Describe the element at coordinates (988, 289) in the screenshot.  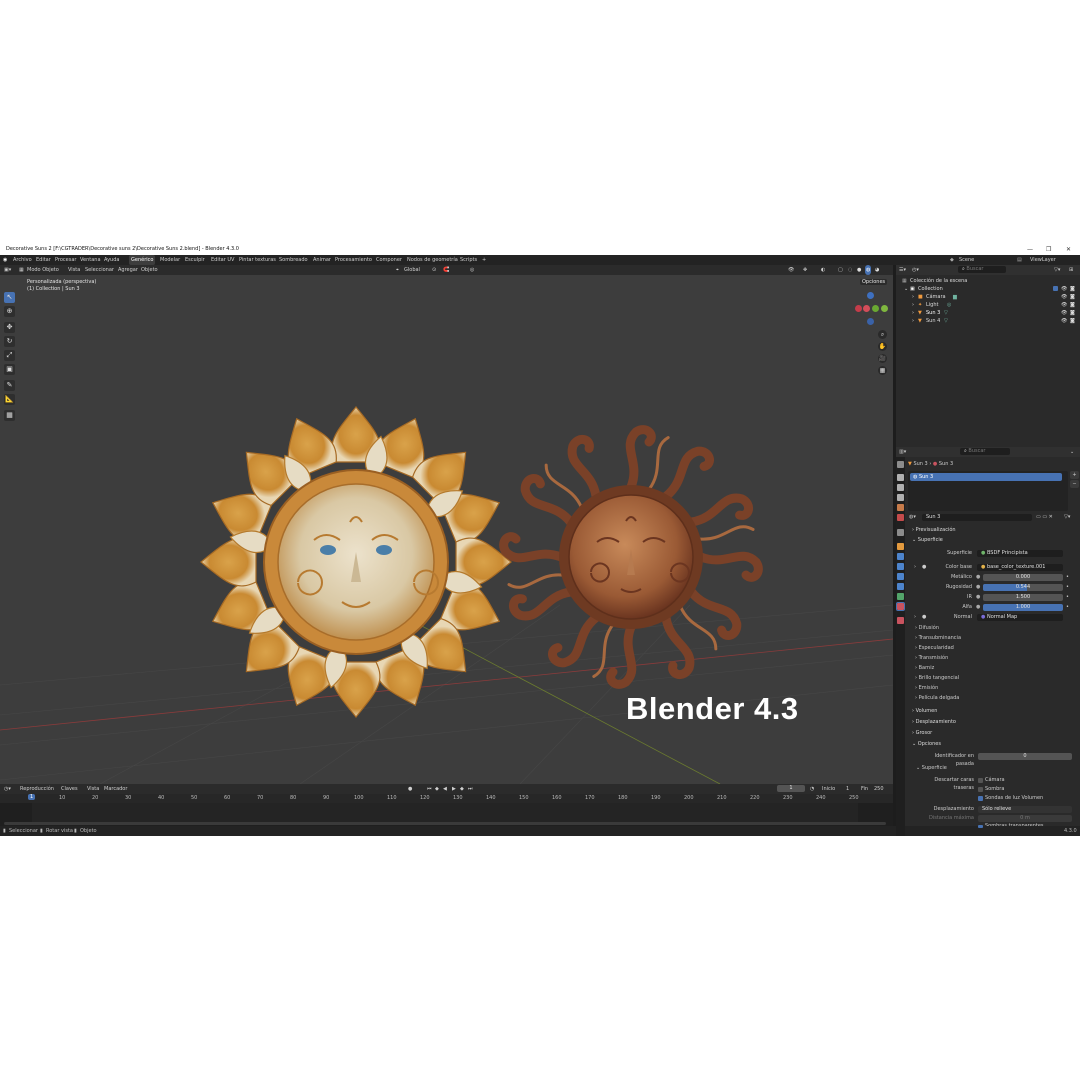
I see `outliner-row-collection: ⌄ ▣ Collection 👁 ◙` at that location.